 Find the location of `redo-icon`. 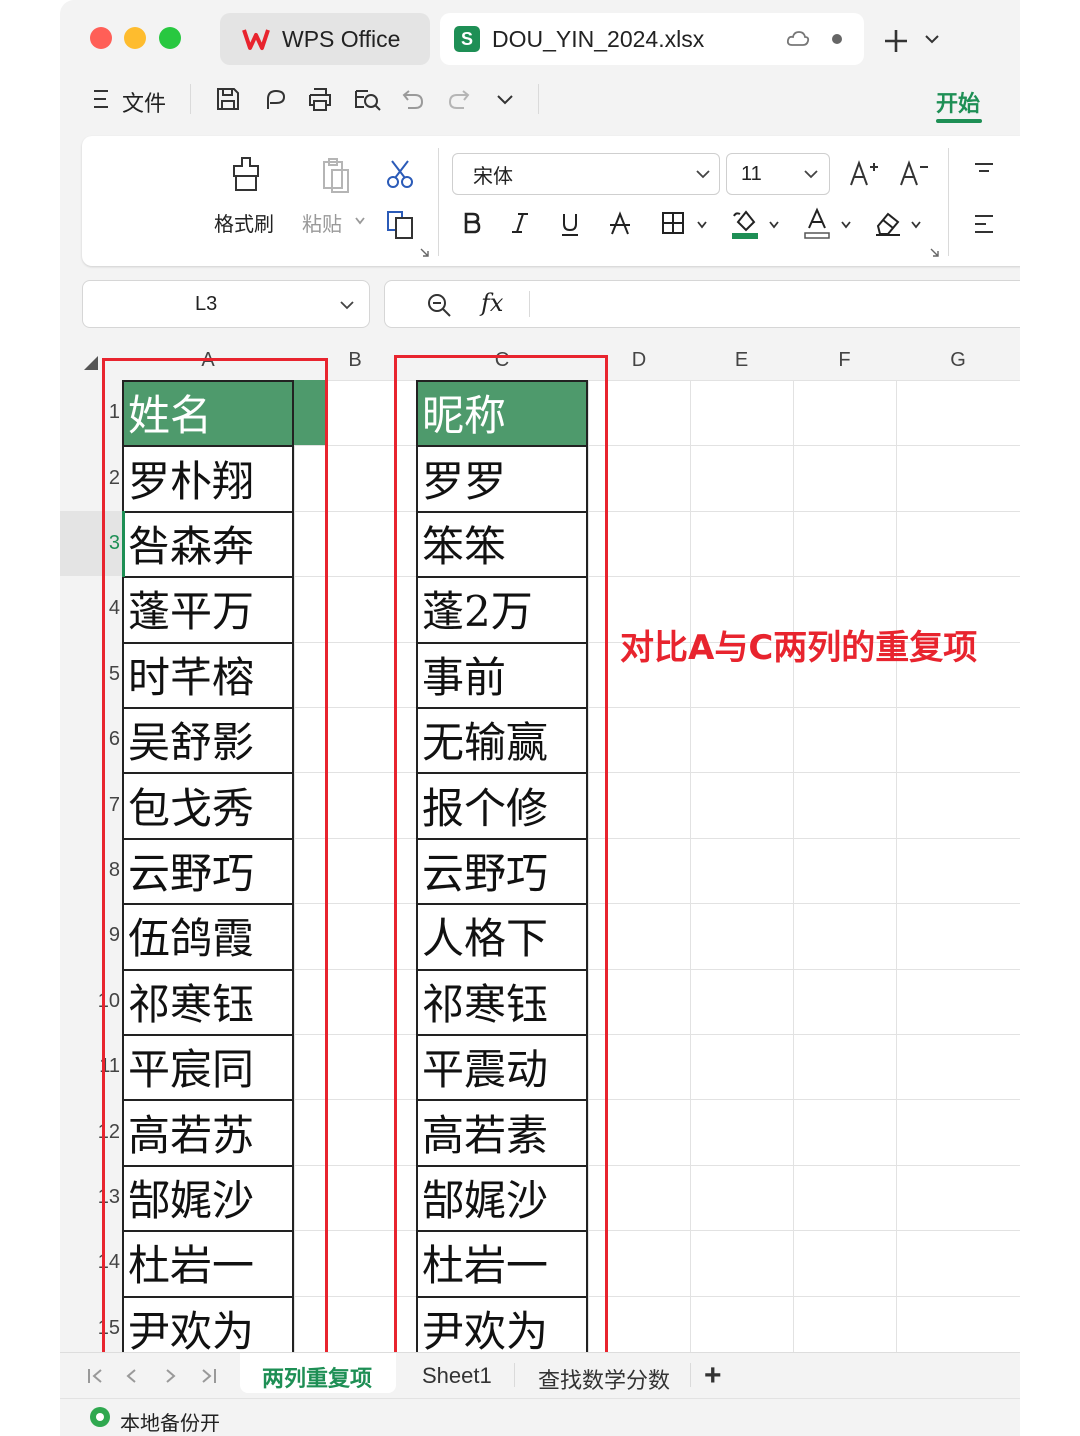

redo-icon is located at coordinates (459, 99).